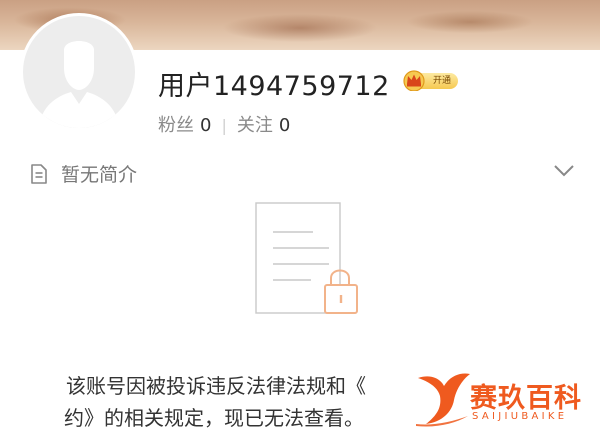  I want to click on following-count: 0, so click(284, 125).